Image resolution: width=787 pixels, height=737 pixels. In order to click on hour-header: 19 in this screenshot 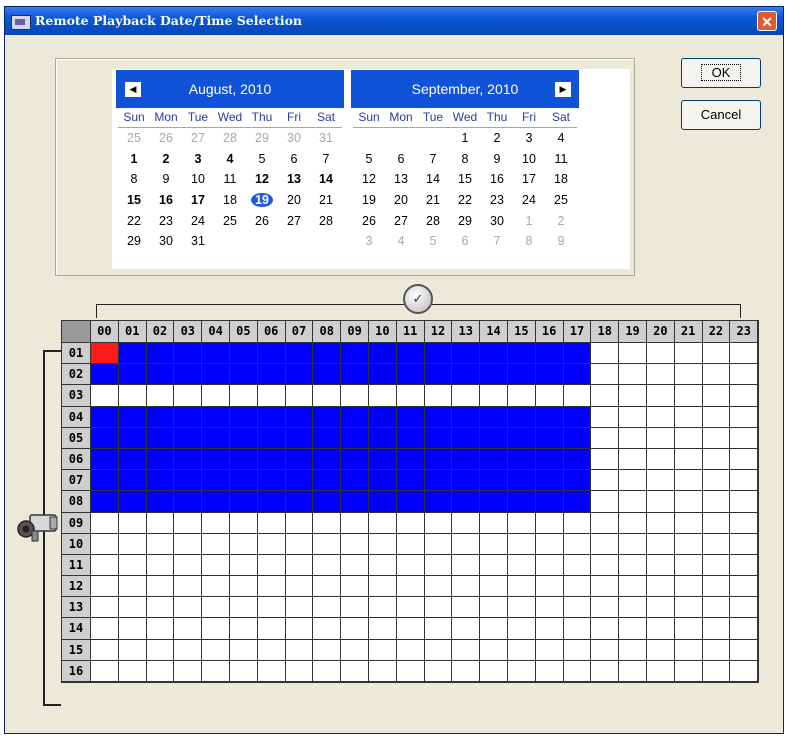, I will do `click(633, 332)`.